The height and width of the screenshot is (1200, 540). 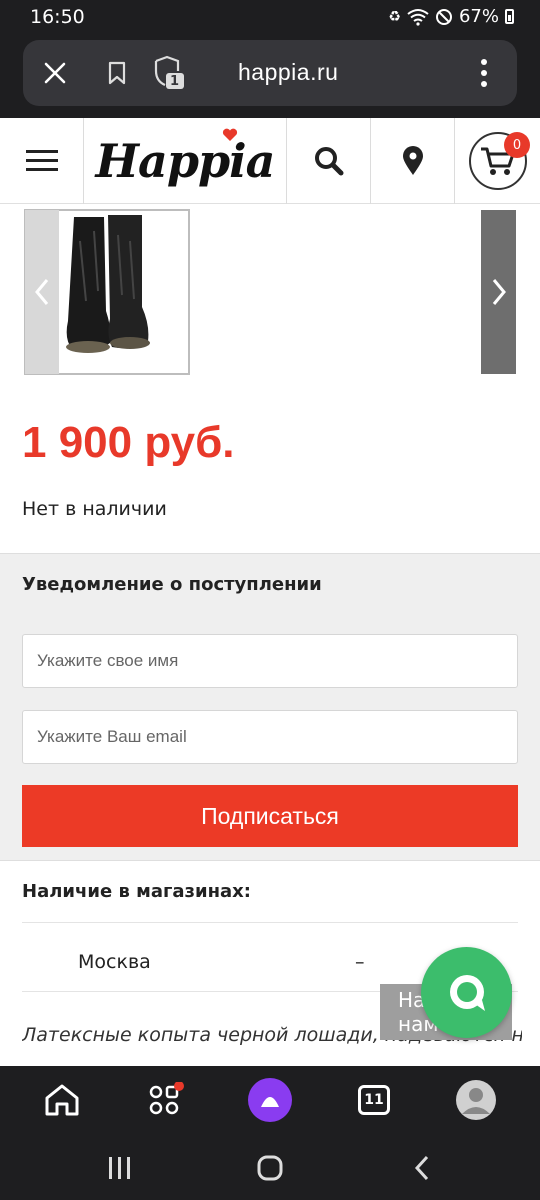 What do you see at coordinates (517, 145) in the screenshot?
I see `cart-badge: 0` at bounding box center [517, 145].